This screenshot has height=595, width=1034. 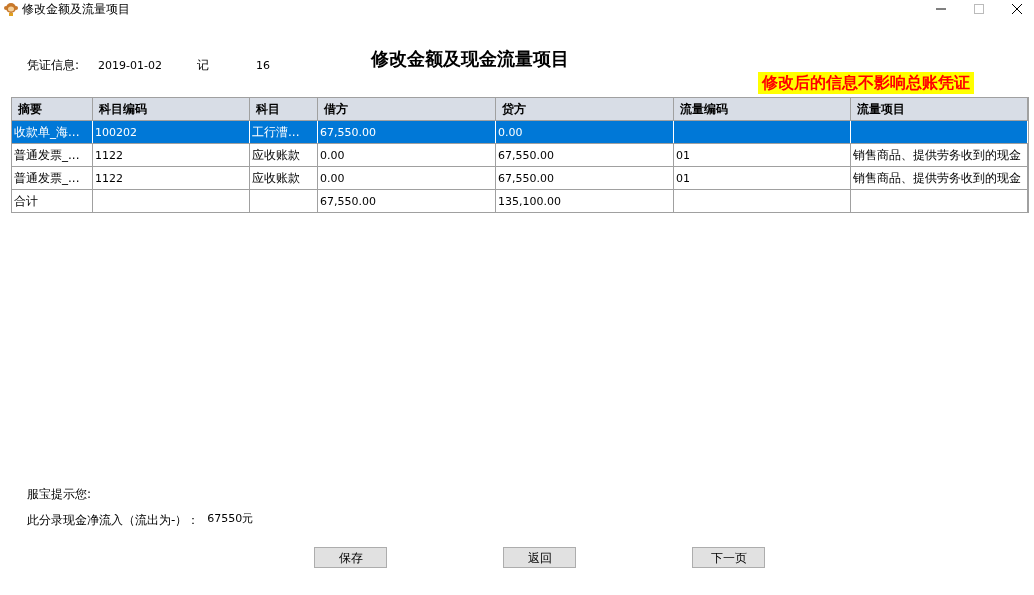 I want to click on action-button: 保存, so click(x=350, y=557).